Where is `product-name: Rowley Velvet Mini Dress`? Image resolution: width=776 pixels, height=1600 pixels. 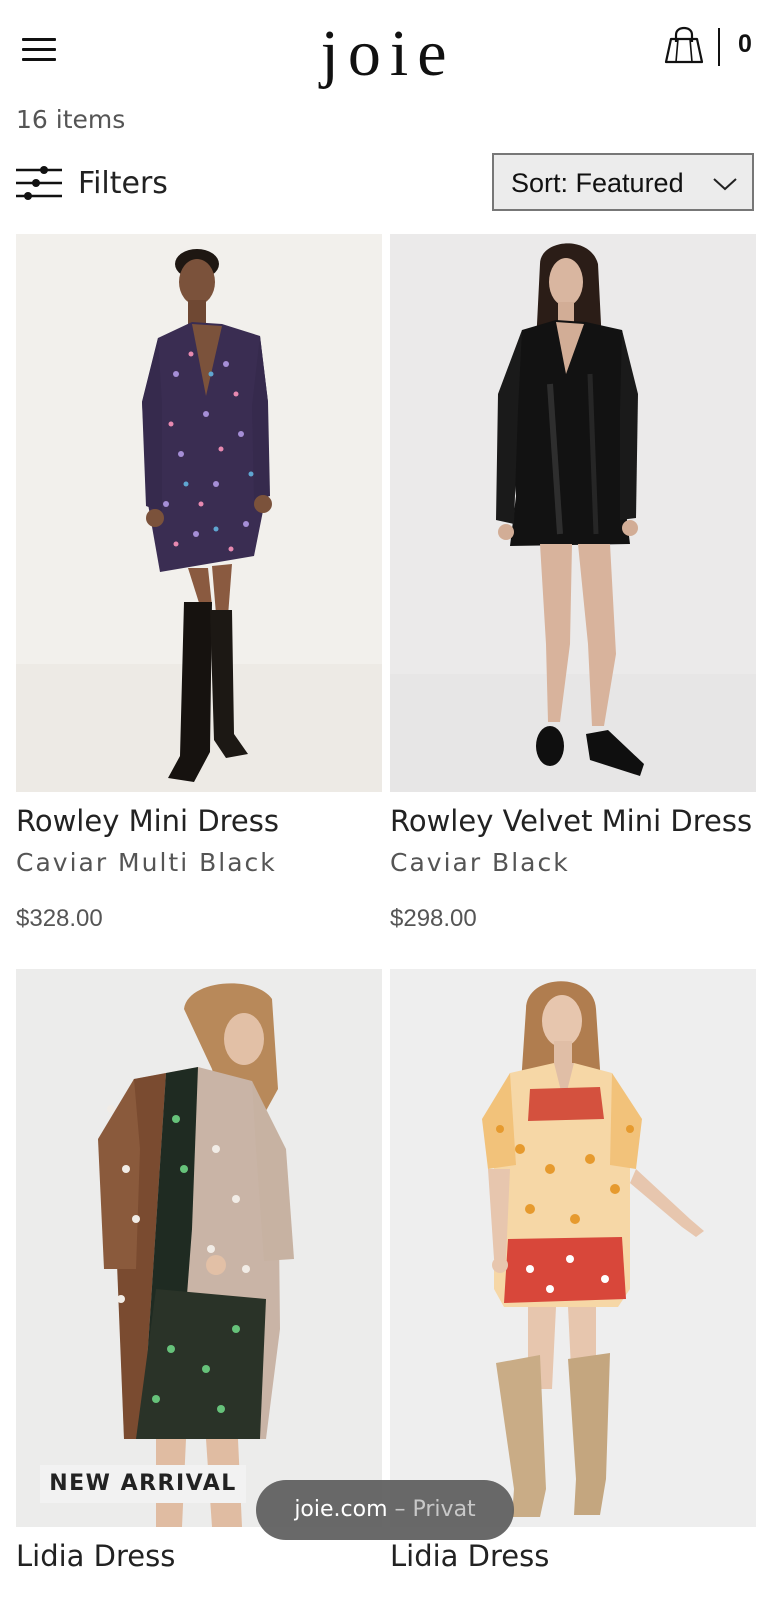
product-name: Rowley Velvet Mini Dress is located at coordinates (571, 821).